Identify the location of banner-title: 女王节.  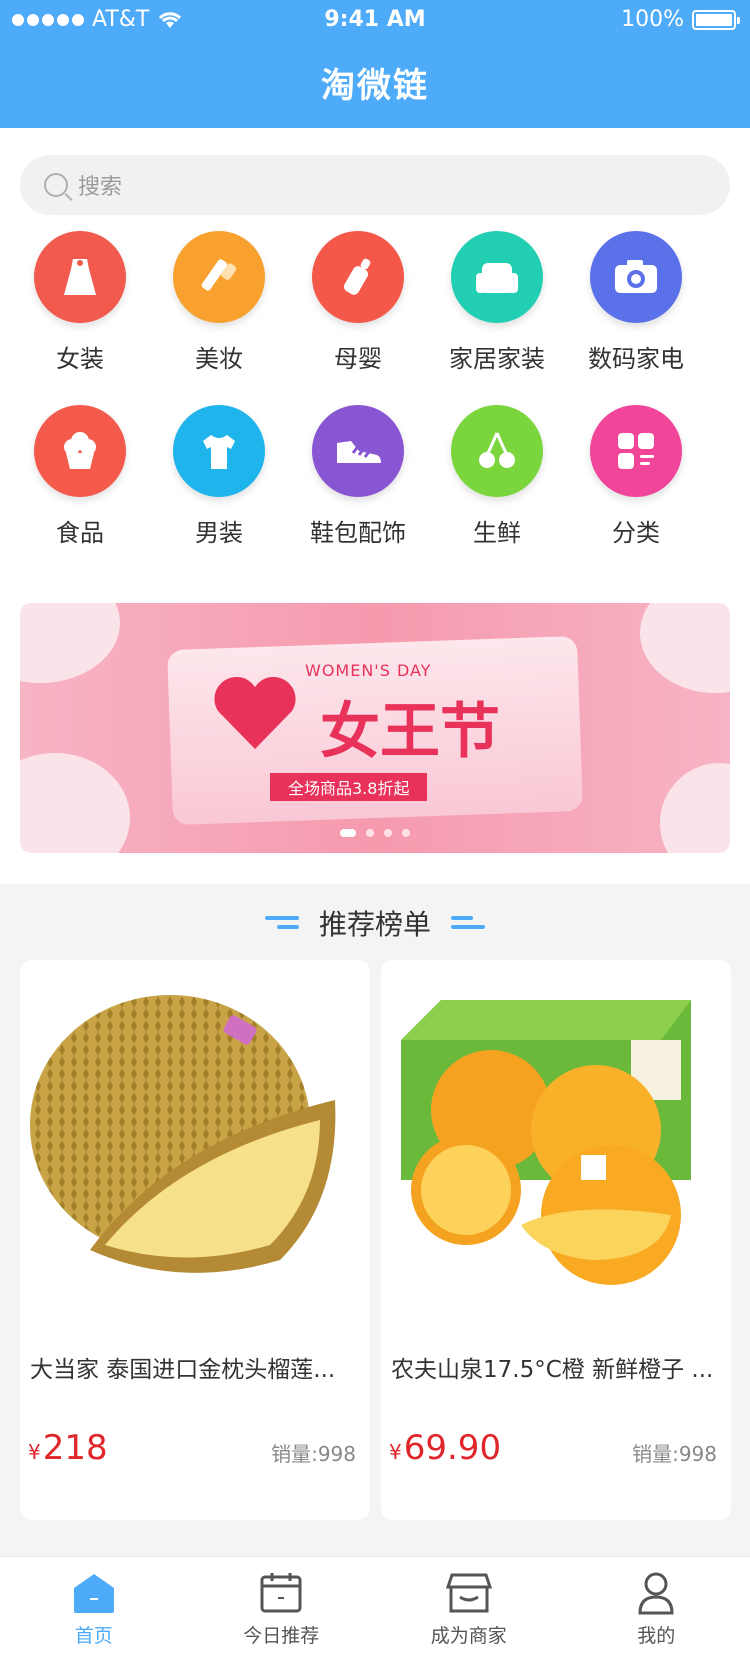
(410, 732).